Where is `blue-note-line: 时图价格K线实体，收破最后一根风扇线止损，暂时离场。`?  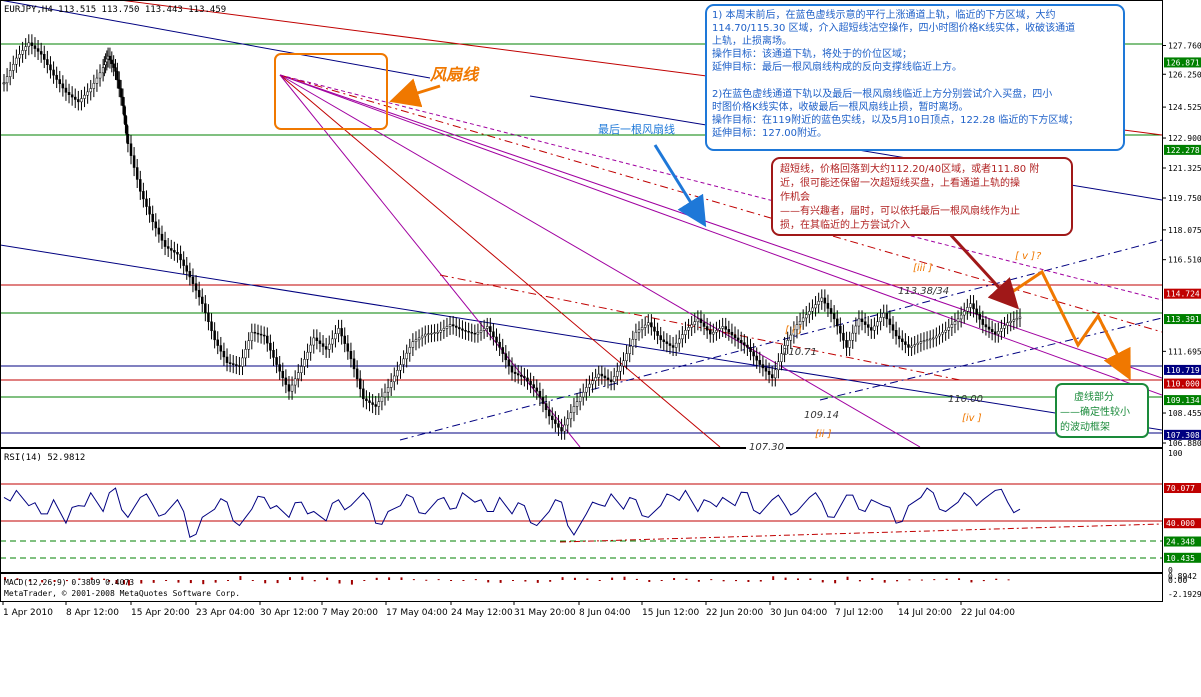
blue-note-line: 时图价格K线实体，收破最后一根风扇线止损，暂时离场。 is located at coordinates (840, 106).